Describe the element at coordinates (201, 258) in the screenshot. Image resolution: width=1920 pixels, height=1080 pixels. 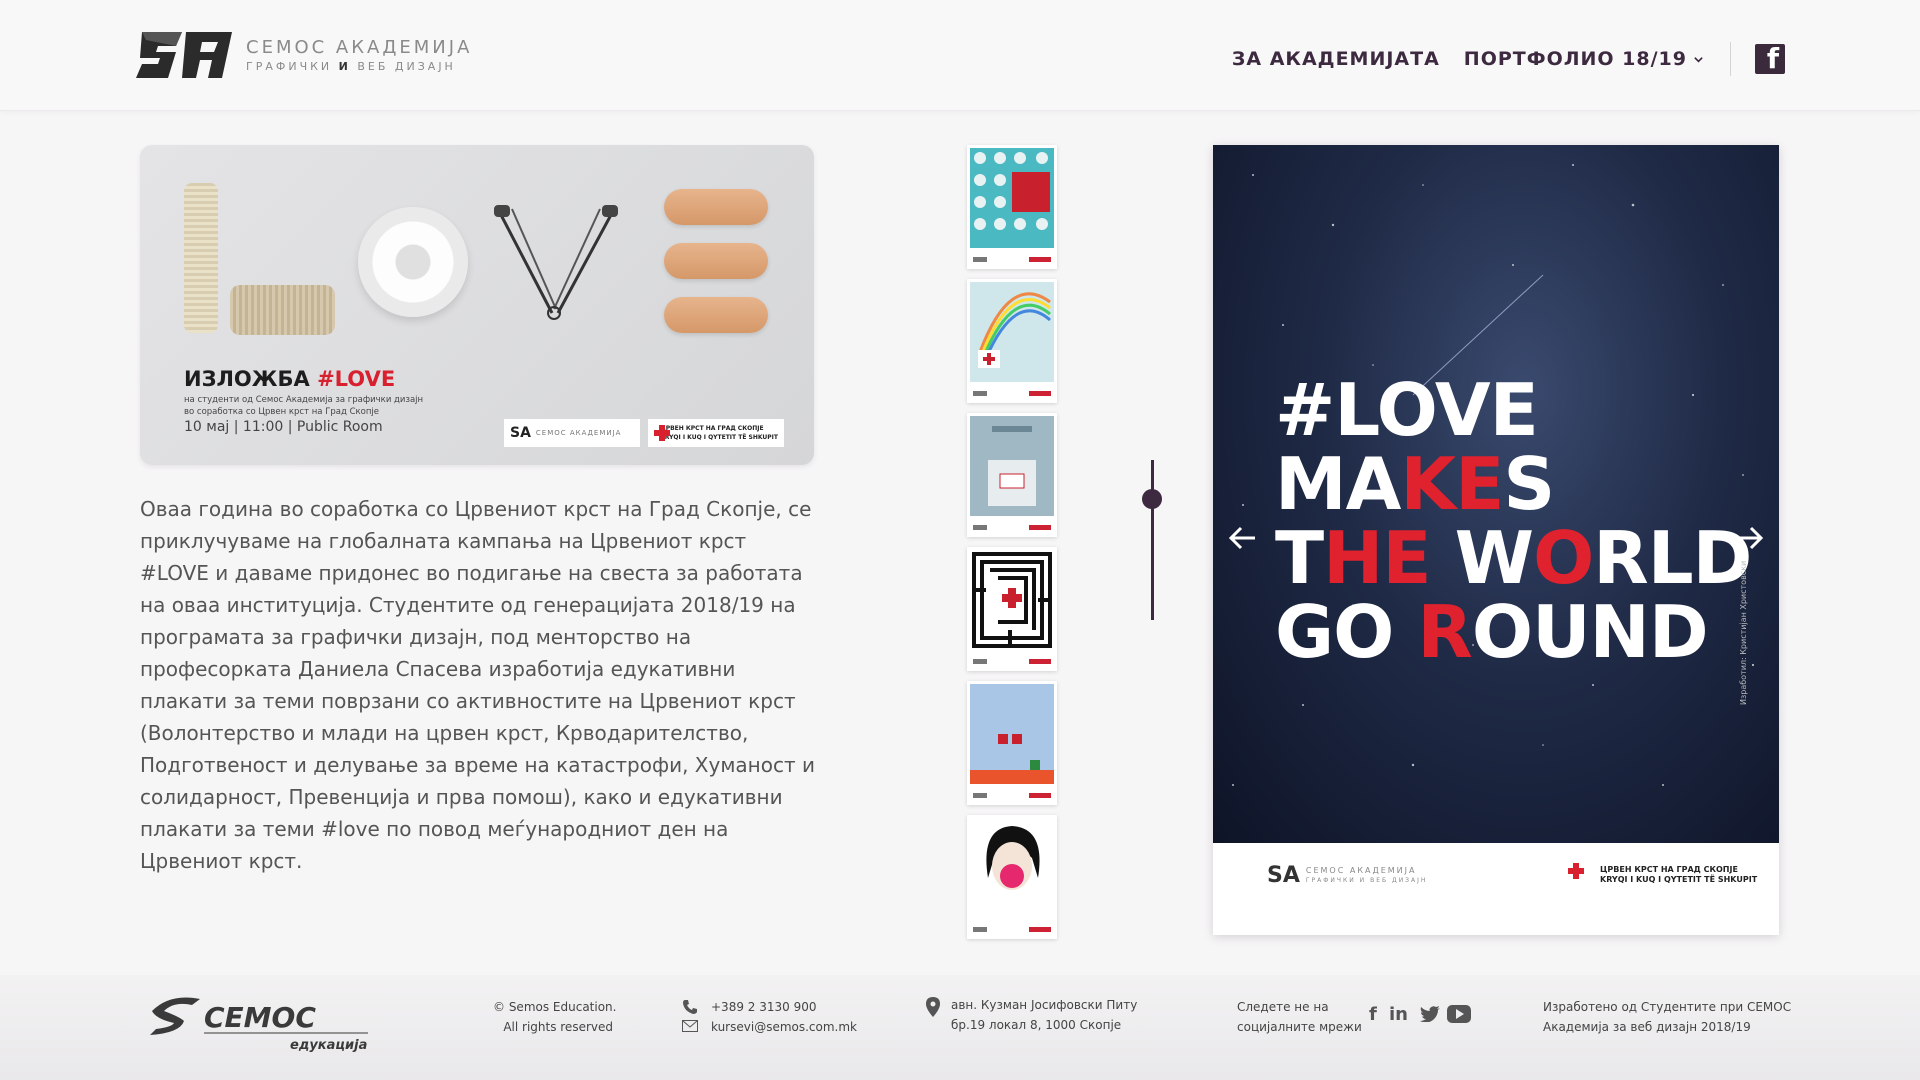
I see `bandage-roll-l` at that location.